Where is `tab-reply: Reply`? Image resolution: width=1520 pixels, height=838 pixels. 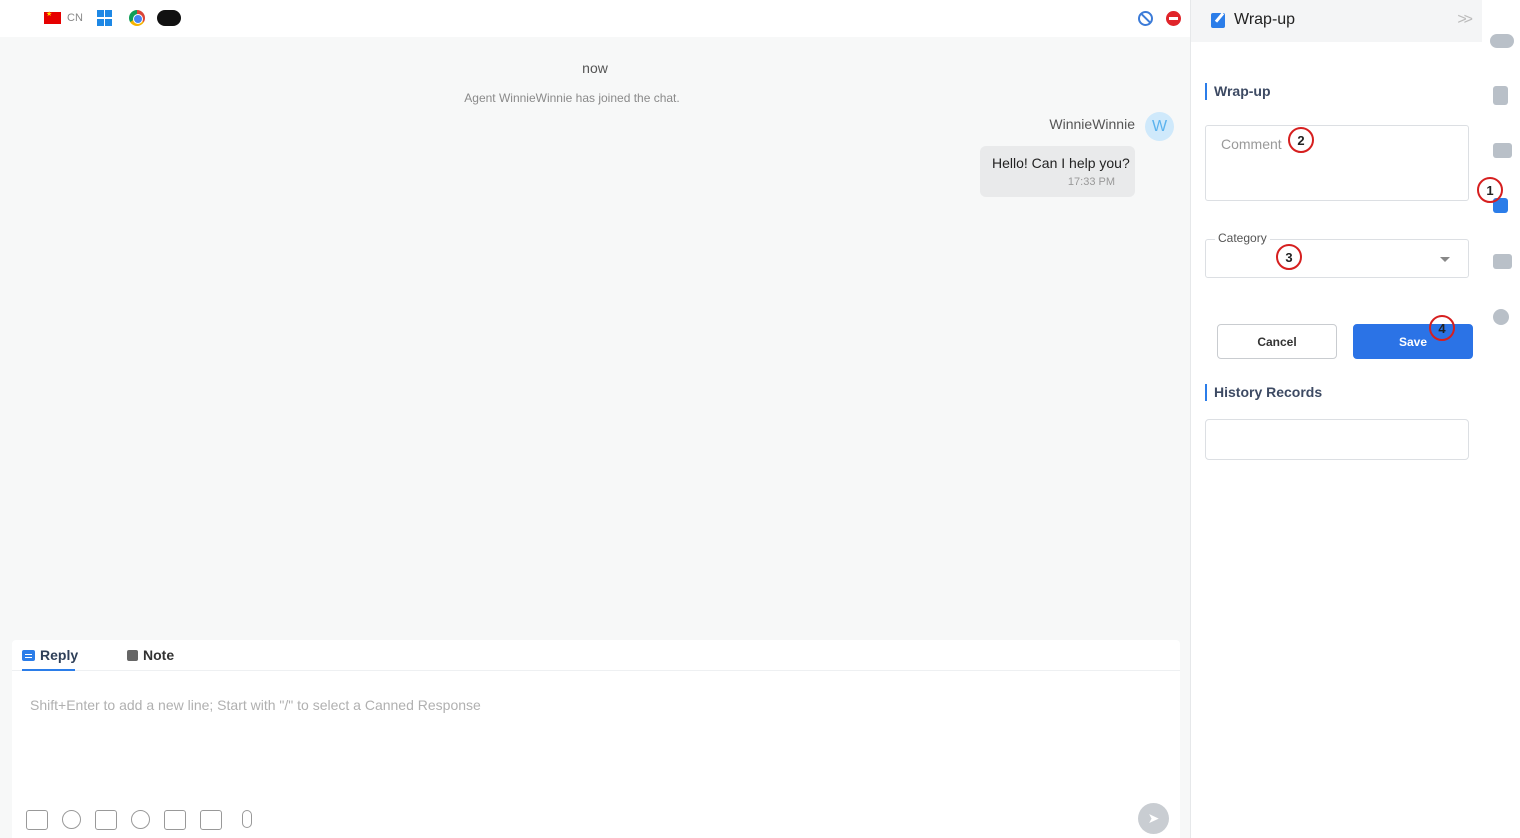 tab-reply: Reply is located at coordinates (50, 655).